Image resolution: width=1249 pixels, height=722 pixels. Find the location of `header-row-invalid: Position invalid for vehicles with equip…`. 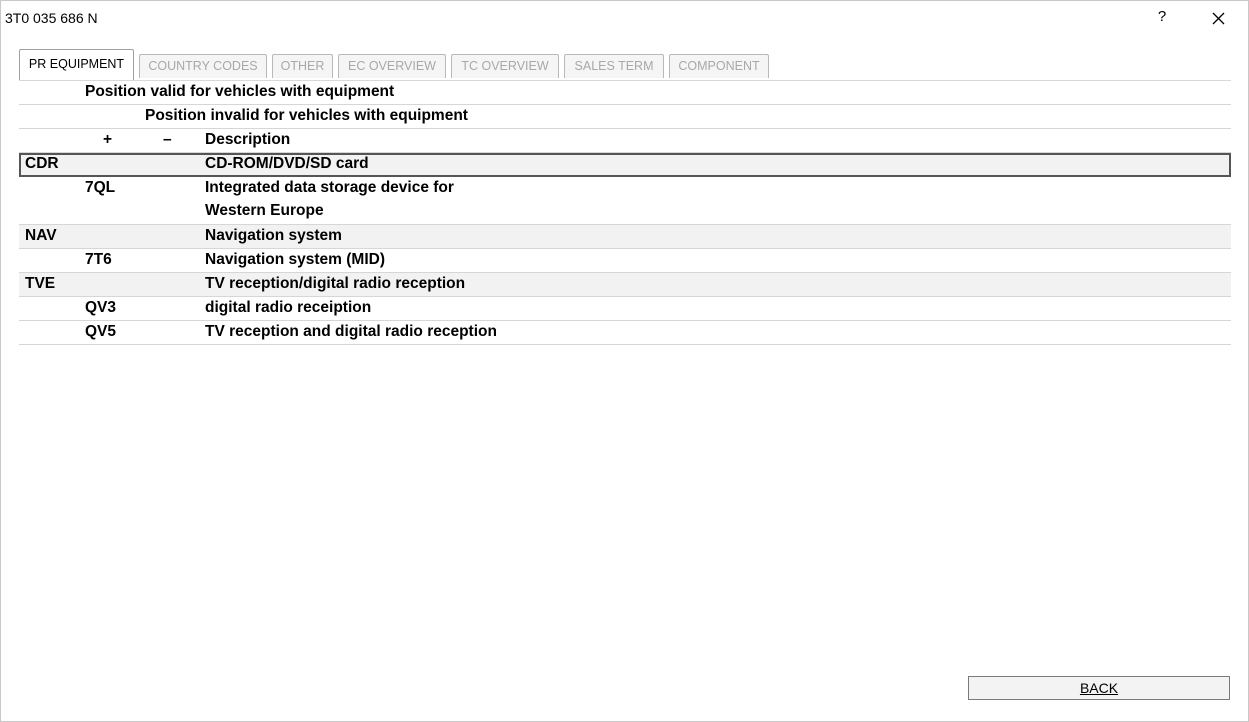

header-row-invalid: Position invalid for vehicles with equip… is located at coordinates (625, 117).